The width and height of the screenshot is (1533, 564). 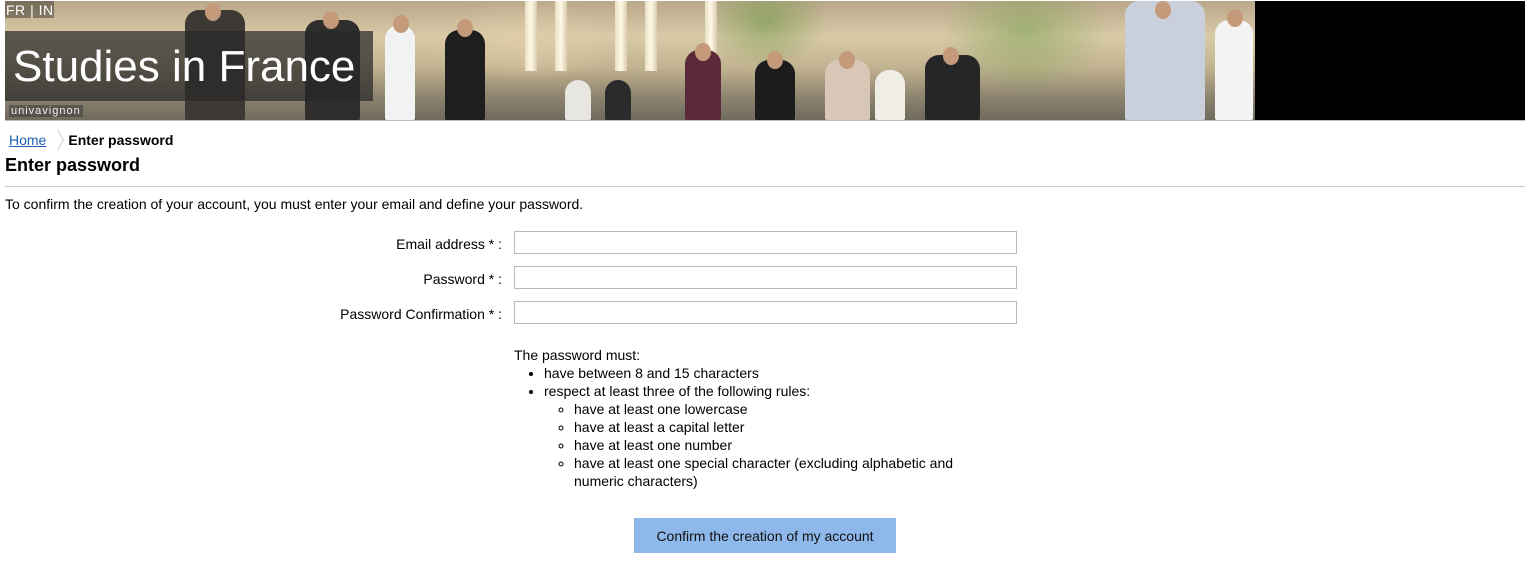 I want to click on rule-lowercase: have at least one lowercase, so click(x=784, y=409).